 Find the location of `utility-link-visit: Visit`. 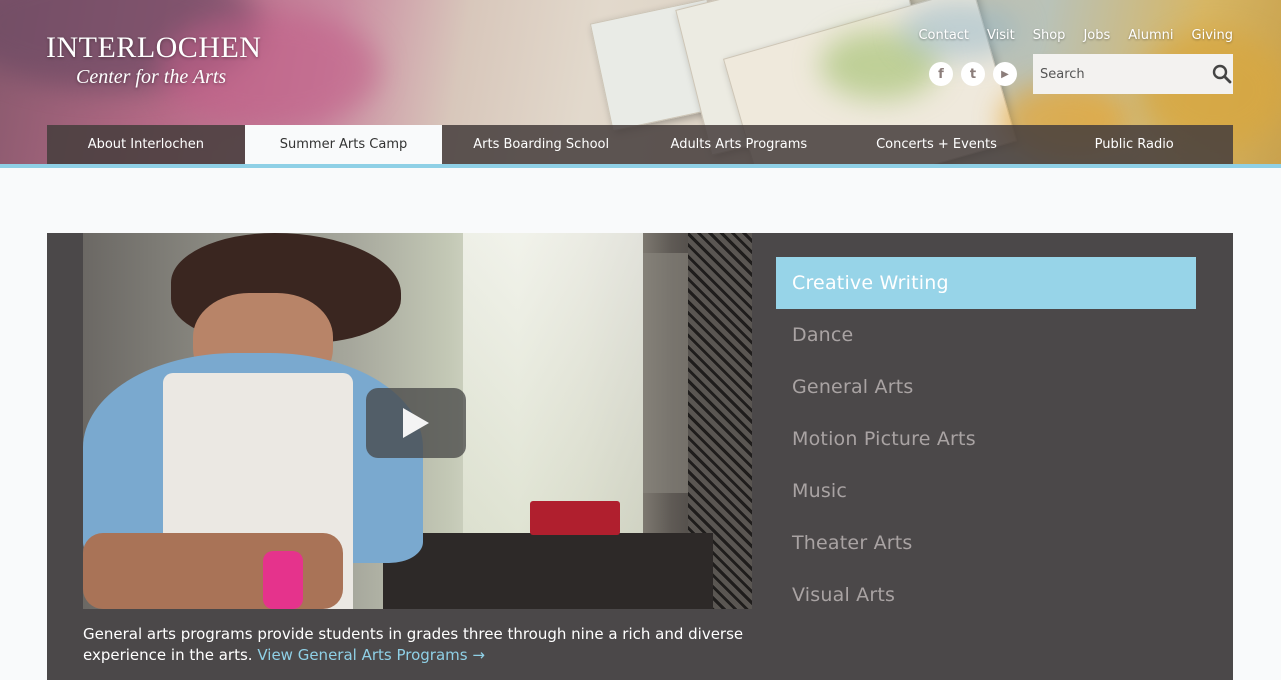

utility-link-visit: Visit is located at coordinates (1001, 35).